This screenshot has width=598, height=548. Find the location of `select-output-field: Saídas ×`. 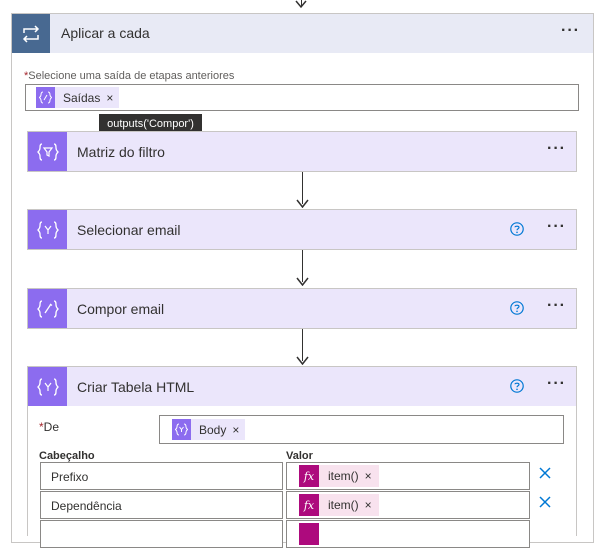

select-output-field: Saídas × is located at coordinates (302, 97).